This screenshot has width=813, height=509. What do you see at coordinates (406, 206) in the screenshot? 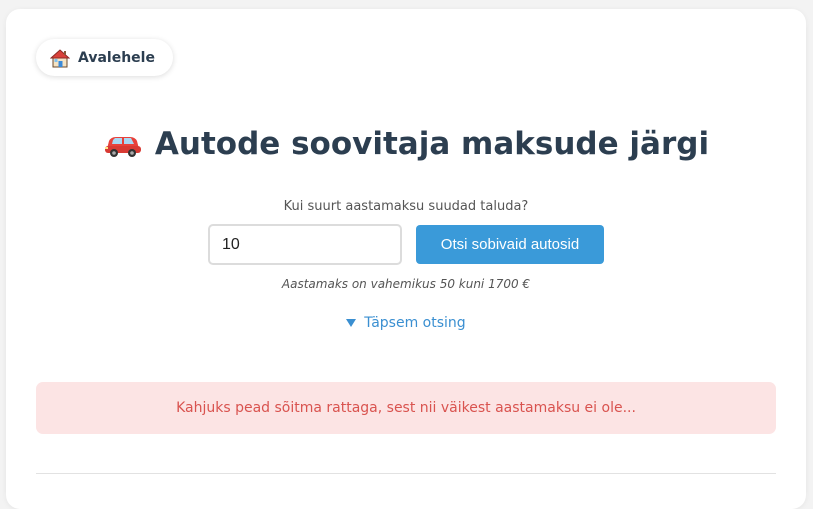
I see `tax-question-label: Kui suurt aastamaksu suudad taluda?` at bounding box center [406, 206].